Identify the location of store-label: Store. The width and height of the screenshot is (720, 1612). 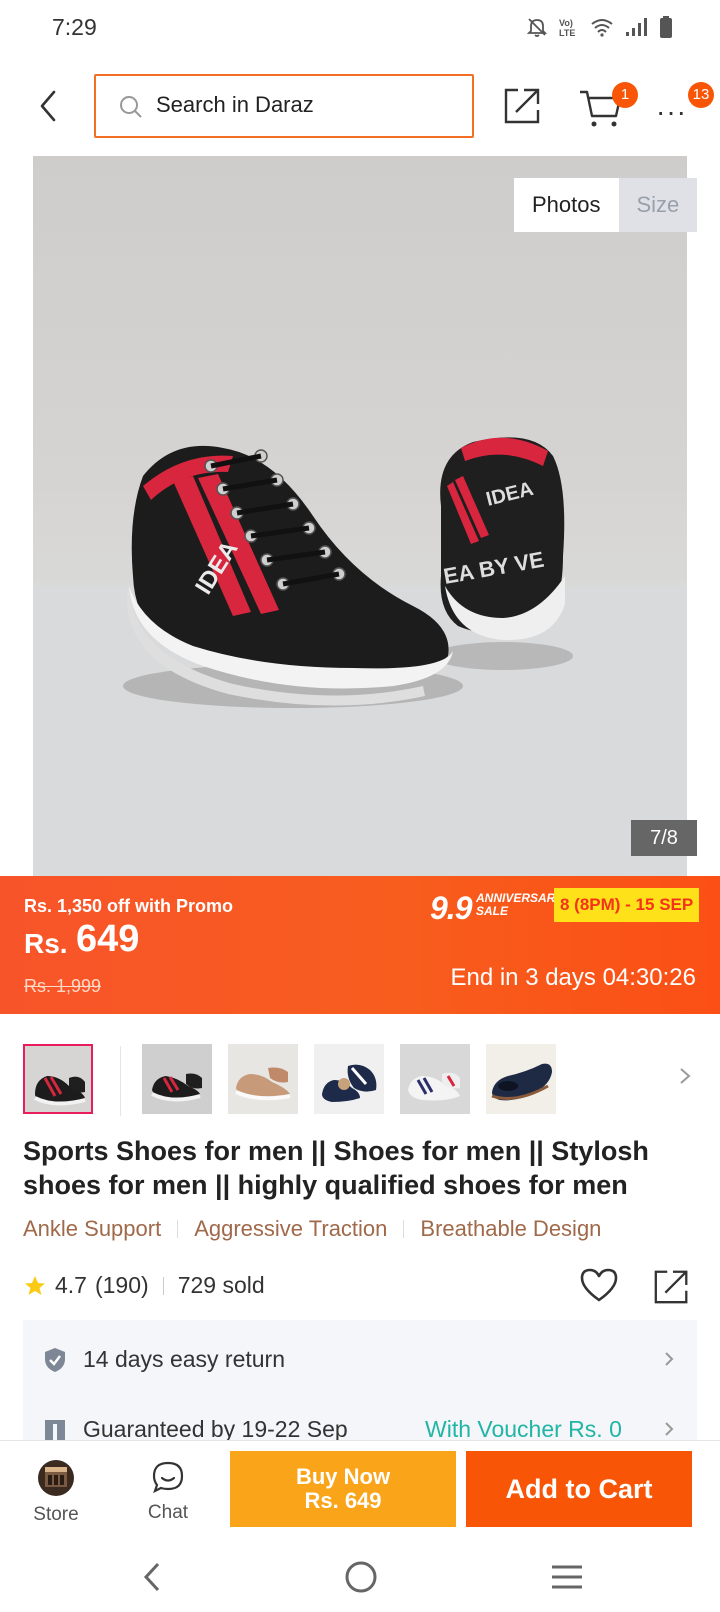
(56, 1514).